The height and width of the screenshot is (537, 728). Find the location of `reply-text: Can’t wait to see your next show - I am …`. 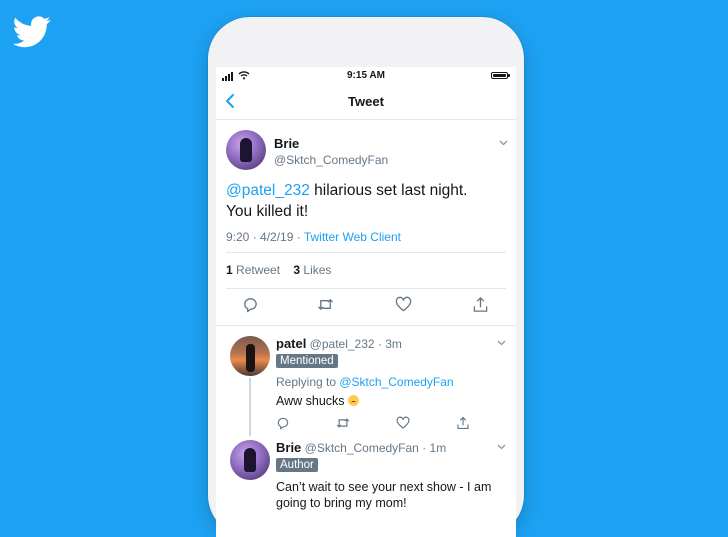

reply-text: Can’t wait to see your next show - I am … is located at coordinates (384, 495).